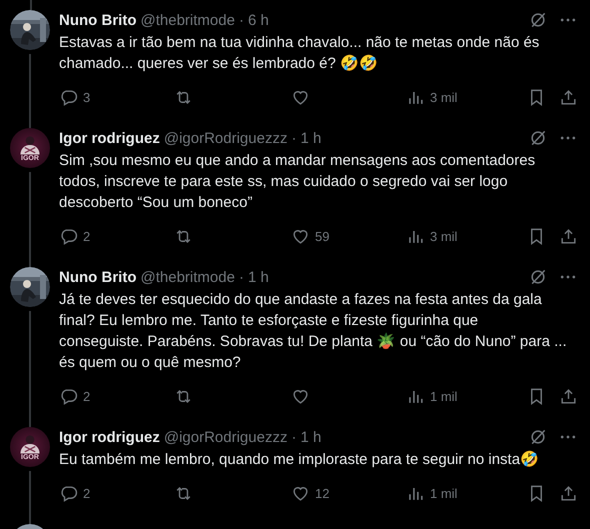 The image size is (590, 529). What do you see at coordinates (299, 53) in the screenshot?
I see `tweet-text: Estavas a ir tão bem na tua vidinha chavalo... não te metas onde não és chamado... queres ver se és lembrado é? 🤣🤣` at bounding box center [299, 53].